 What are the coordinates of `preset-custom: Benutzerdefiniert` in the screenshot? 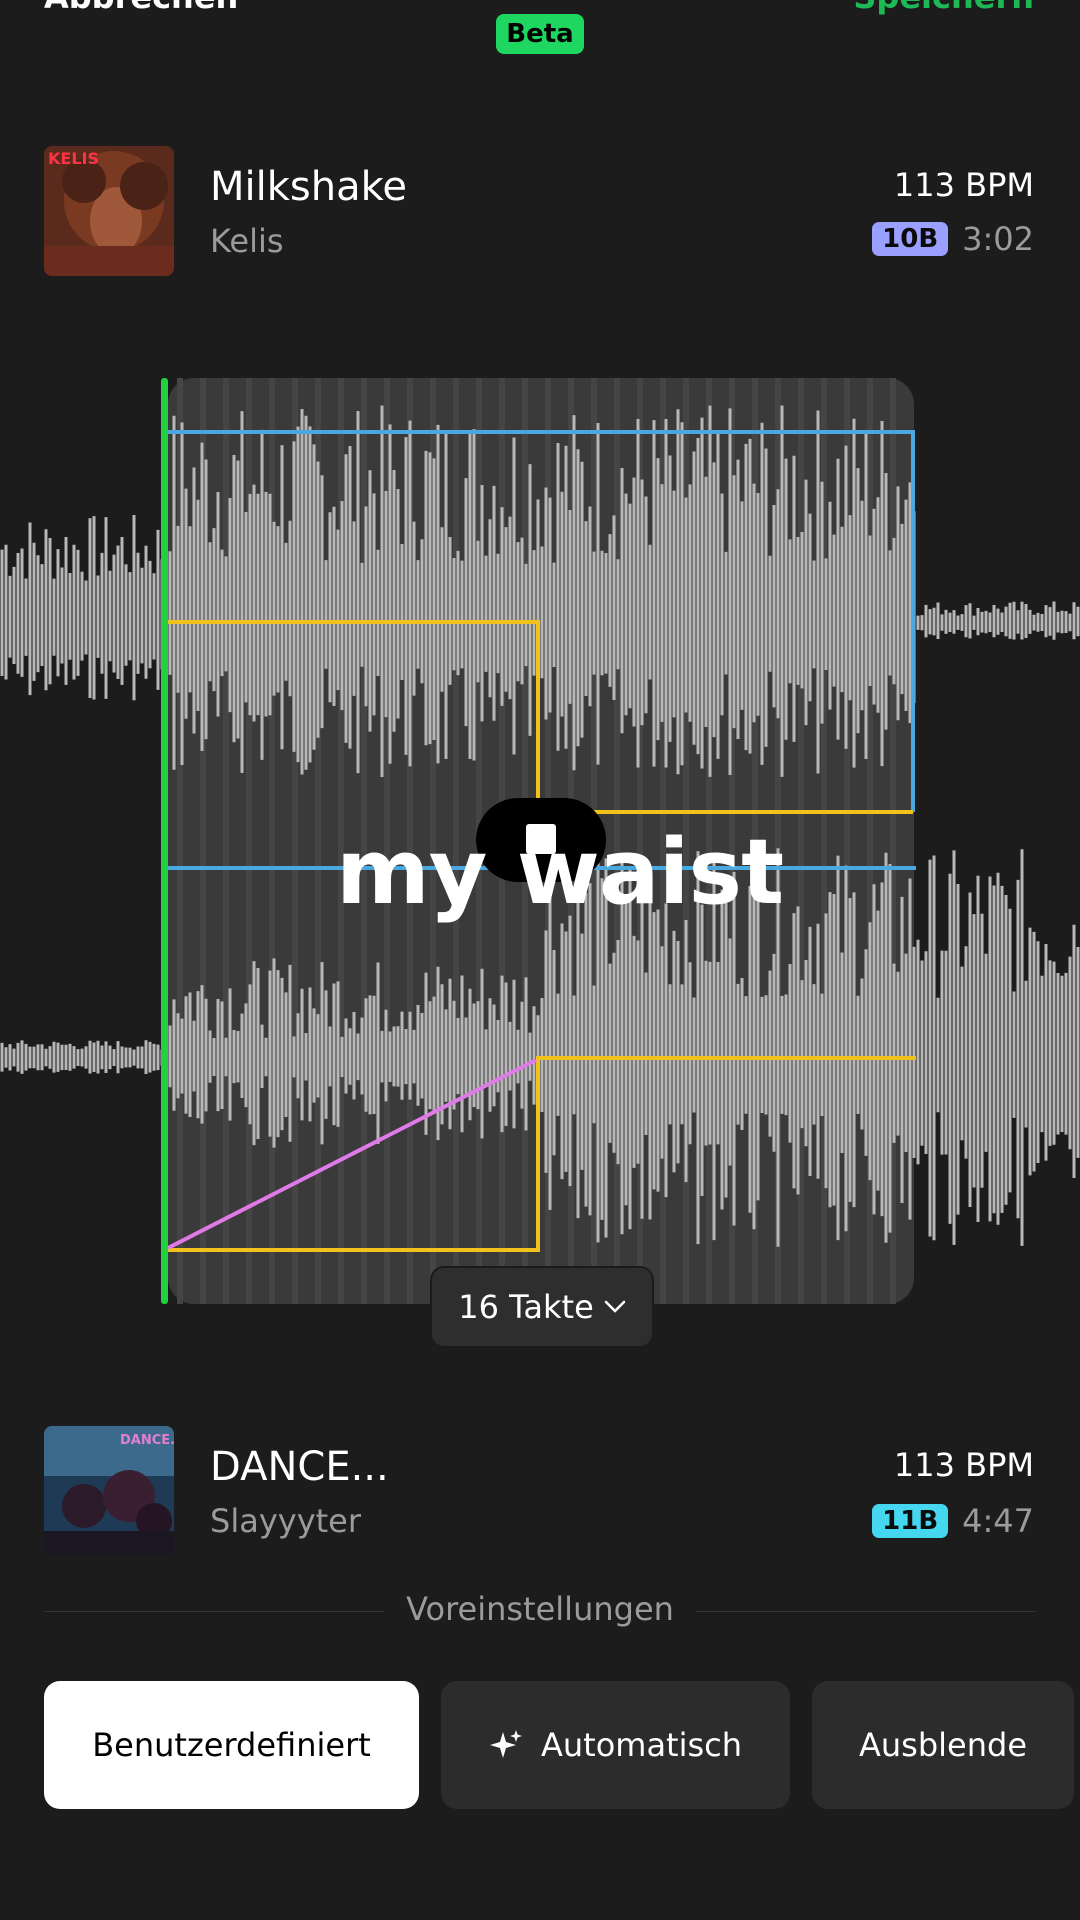 It's located at (231, 1745).